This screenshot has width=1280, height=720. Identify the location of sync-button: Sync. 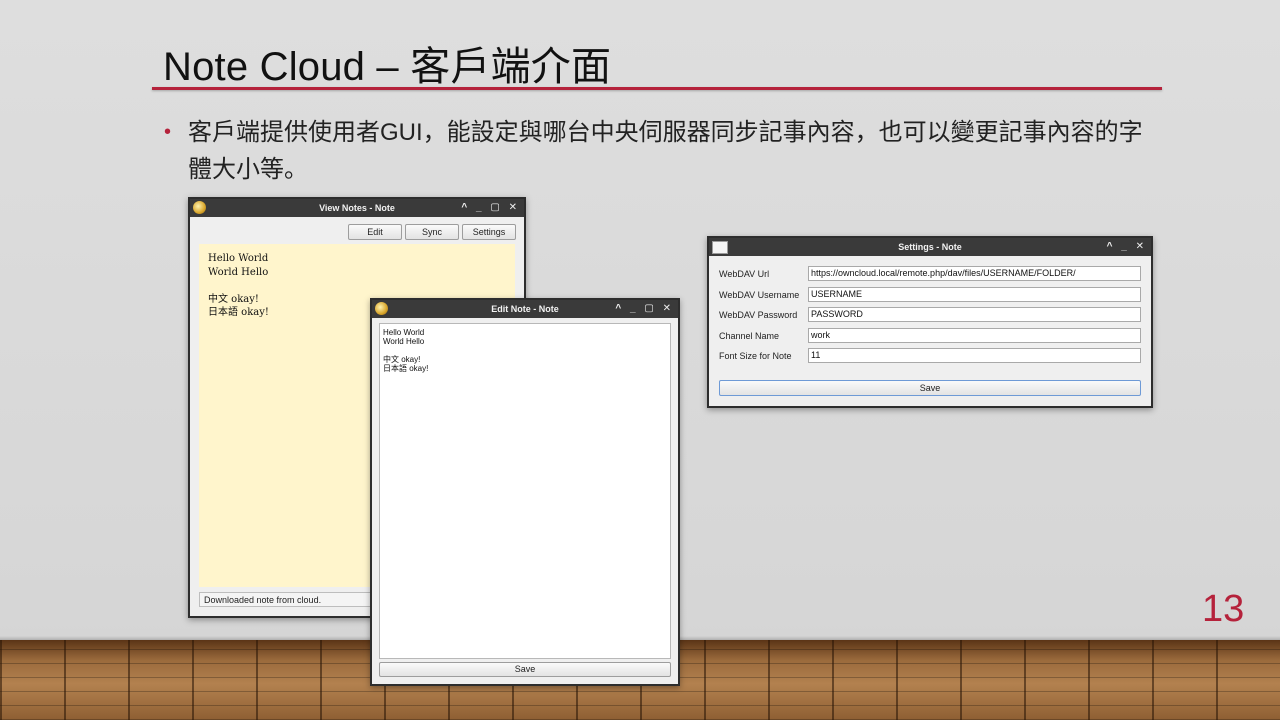
(432, 232).